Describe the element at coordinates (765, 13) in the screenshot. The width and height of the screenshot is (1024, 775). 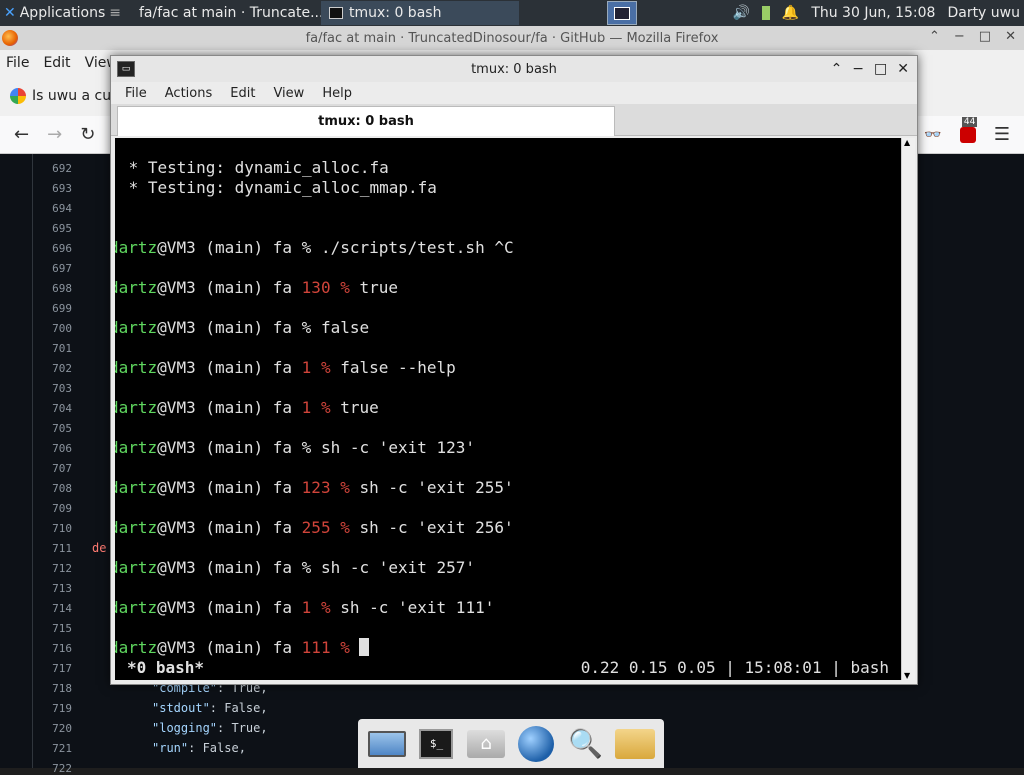
I see `battery-icon` at that location.